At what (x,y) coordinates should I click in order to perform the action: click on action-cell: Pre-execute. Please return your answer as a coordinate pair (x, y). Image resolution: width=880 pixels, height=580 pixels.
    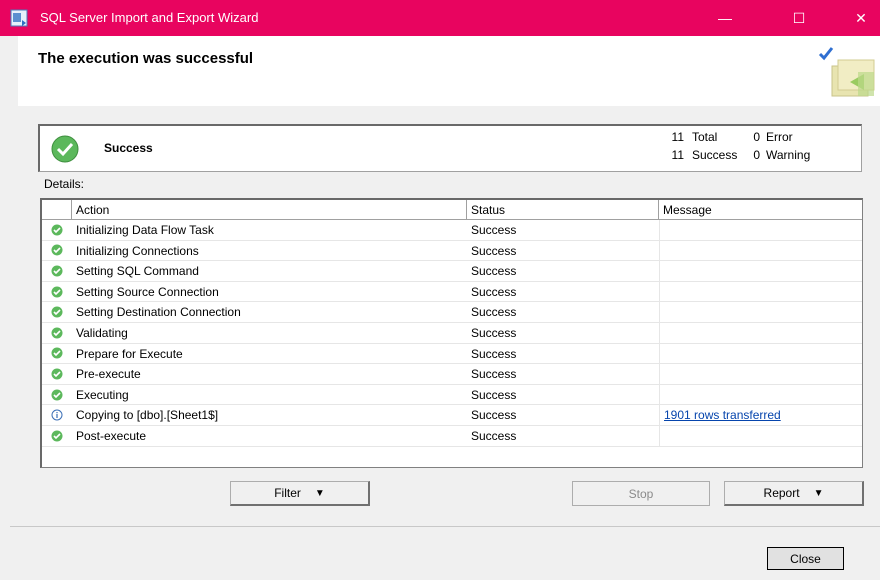
    Looking at the image, I should click on (108, 374).